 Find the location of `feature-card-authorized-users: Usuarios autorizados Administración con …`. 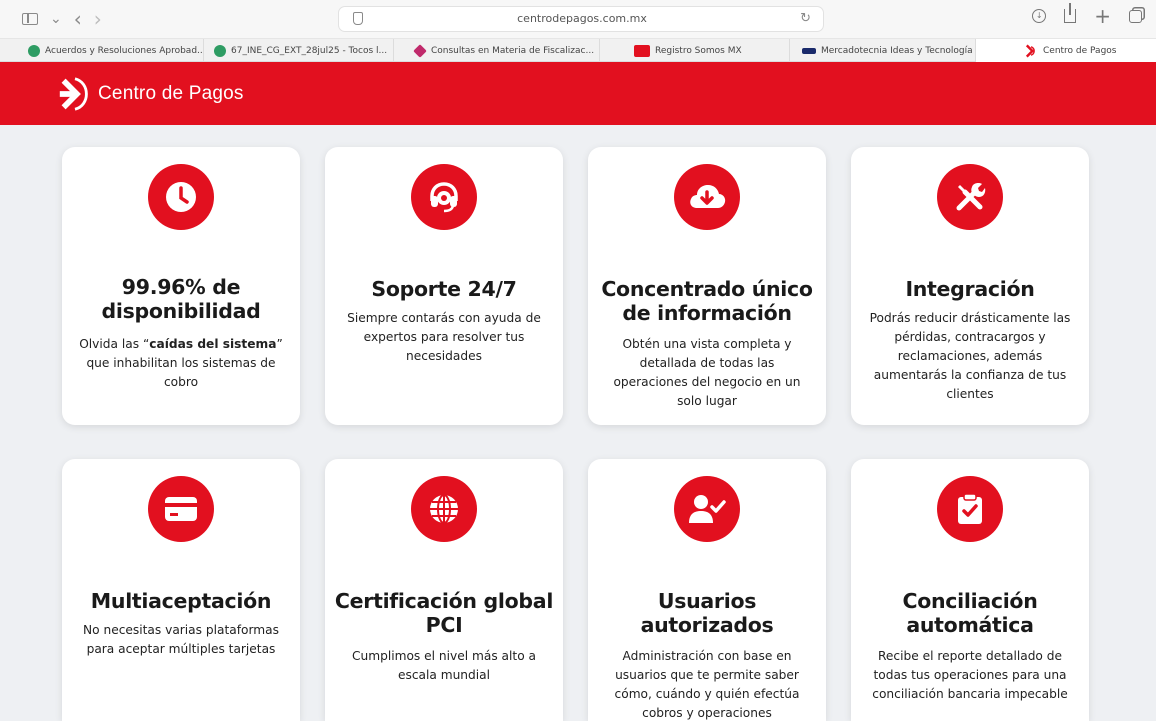

feature-card-authorized-users: Usuarios autorizados Administración con … is located at coordinates (707, 590).